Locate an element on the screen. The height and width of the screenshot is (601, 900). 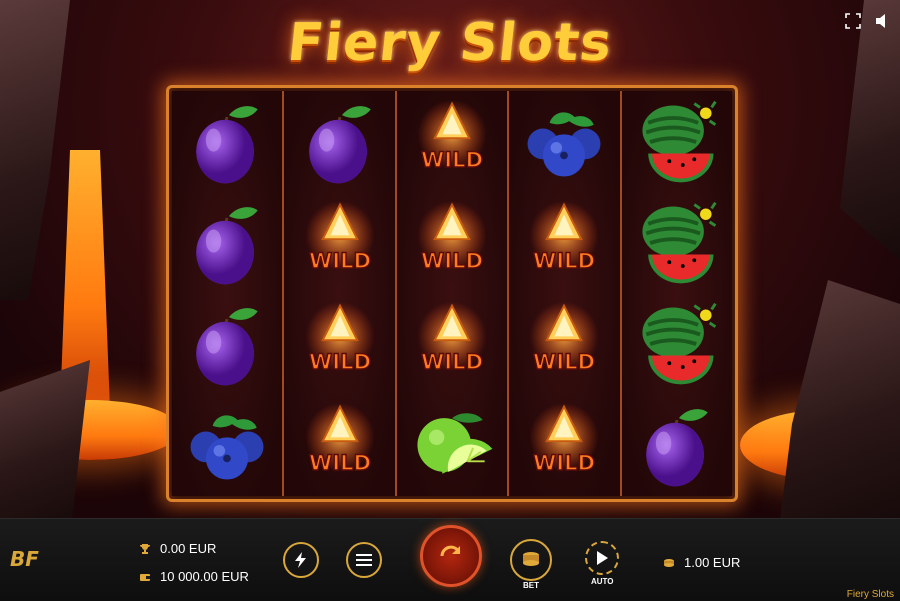
speaker-icon is located at coordinates (883, 21).